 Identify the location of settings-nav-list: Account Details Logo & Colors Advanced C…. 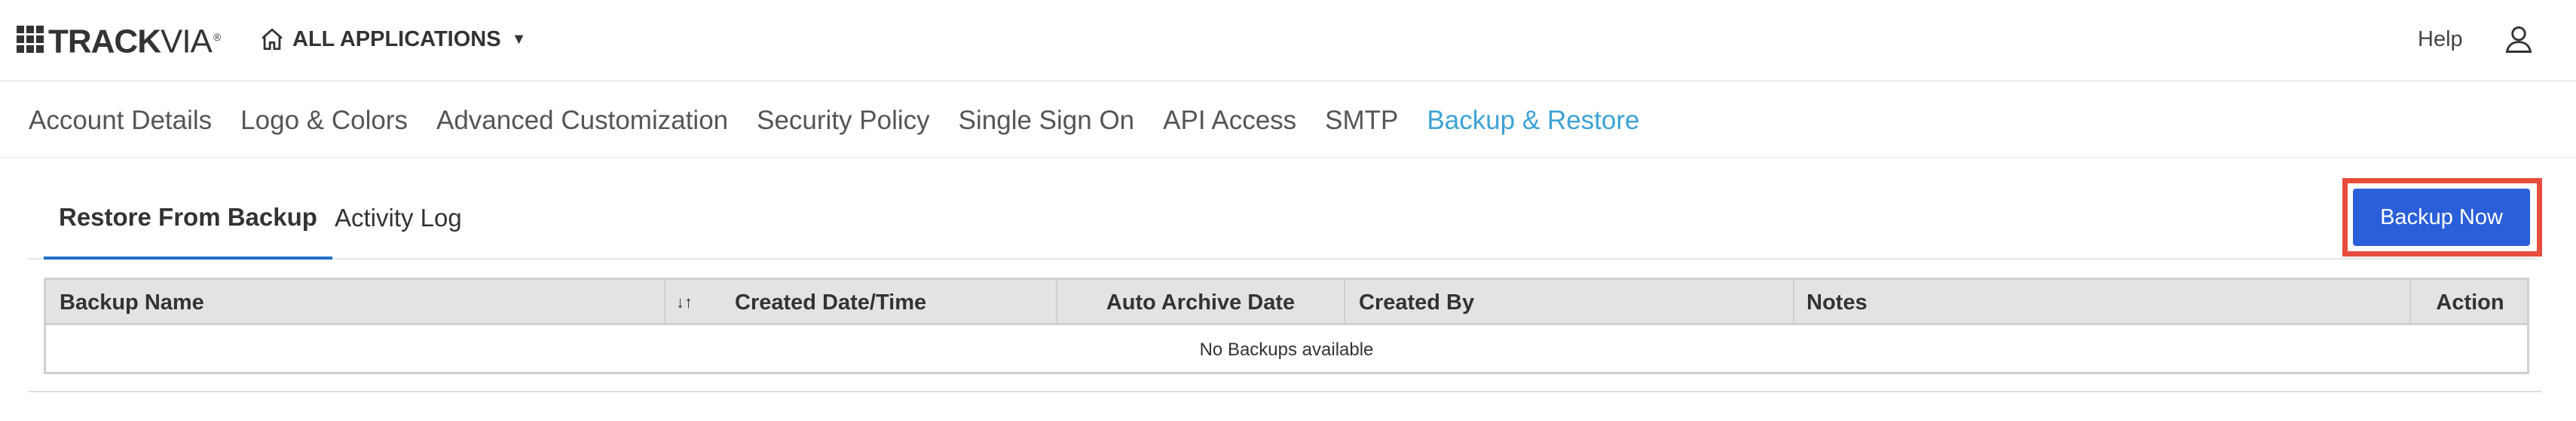
(834, 121).